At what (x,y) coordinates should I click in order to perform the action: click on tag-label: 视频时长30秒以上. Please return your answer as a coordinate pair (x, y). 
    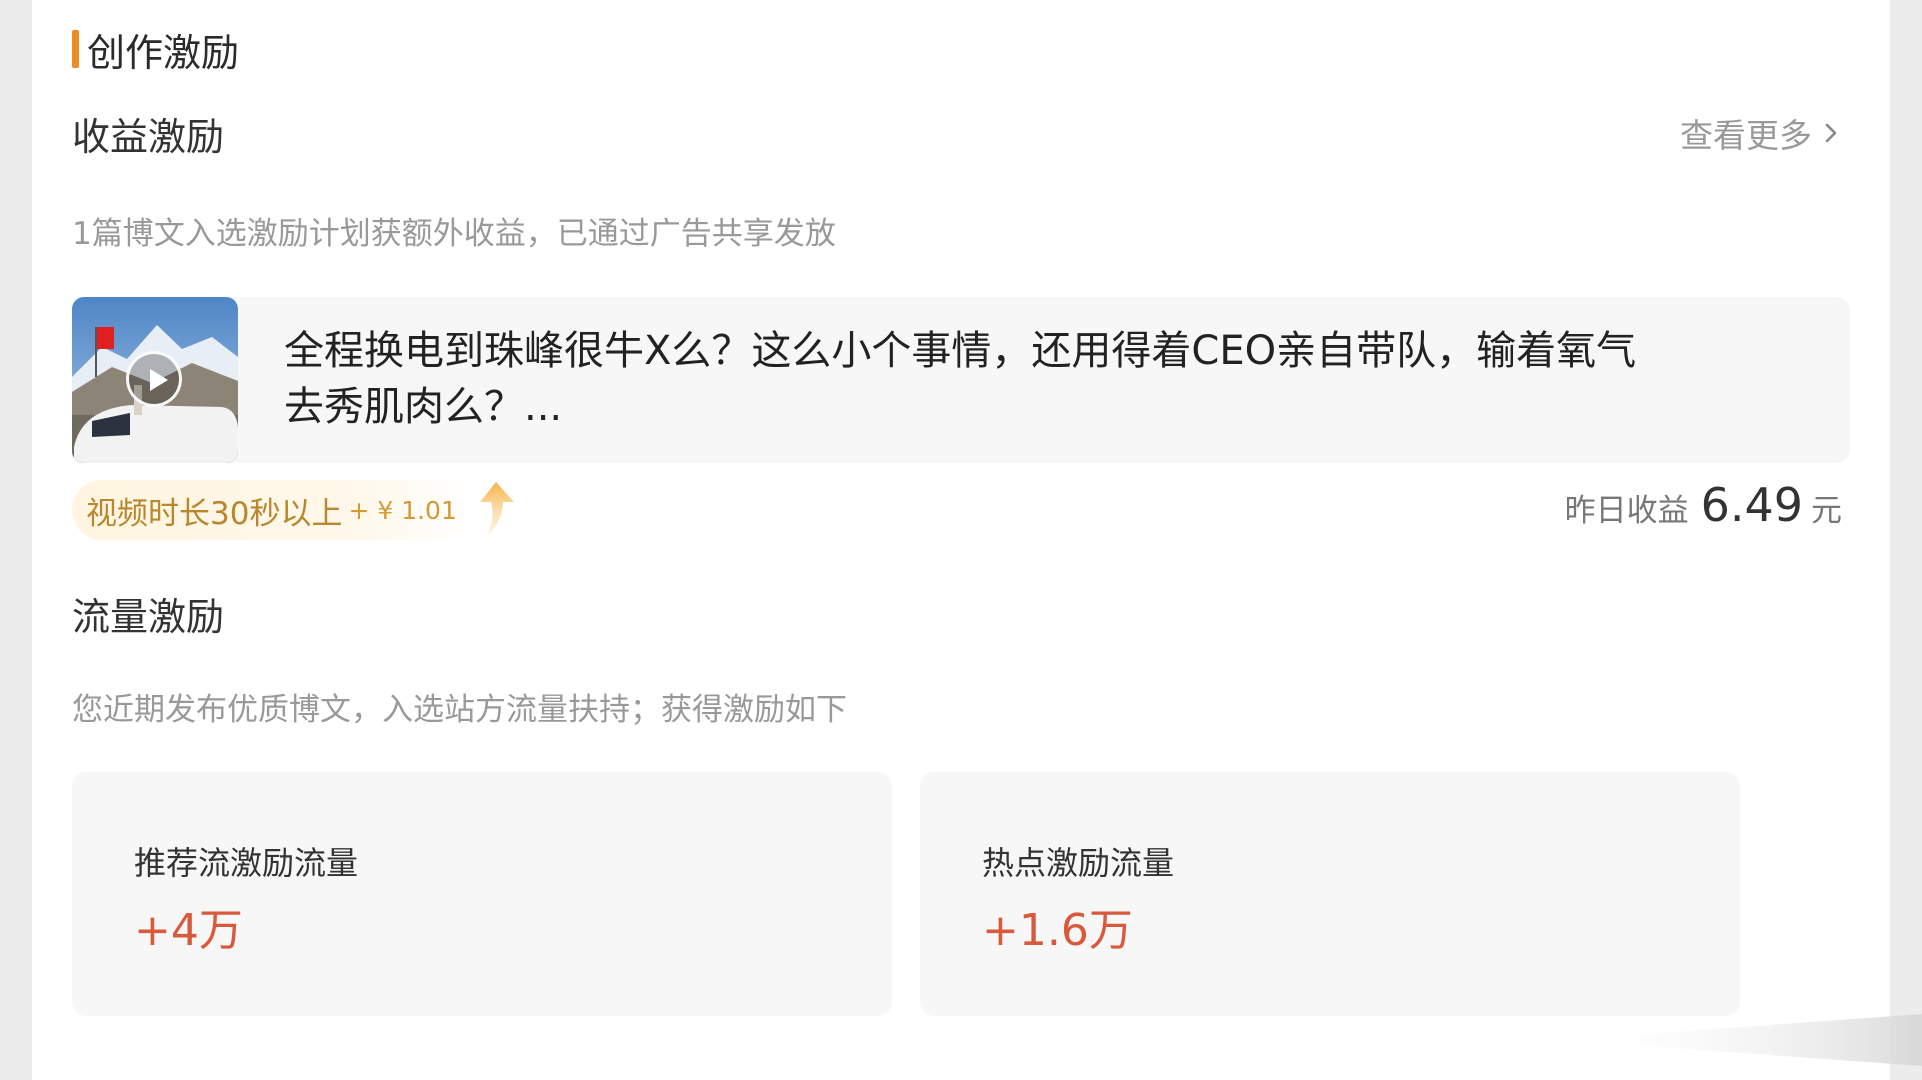
    Looking at the image, I should click on (214, 513).